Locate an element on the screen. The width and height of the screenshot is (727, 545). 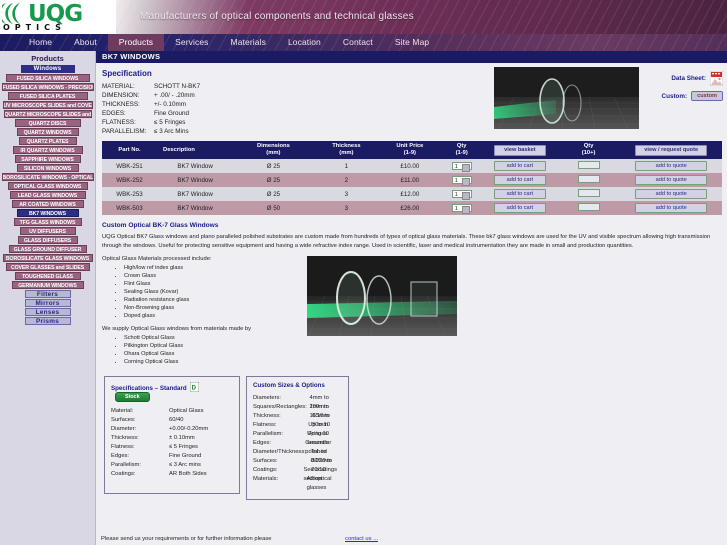
sidebar-item-borosilicate-glass-windows: BOROSILICATE GLASS WINDOWS is located at coordinates (47, 258).